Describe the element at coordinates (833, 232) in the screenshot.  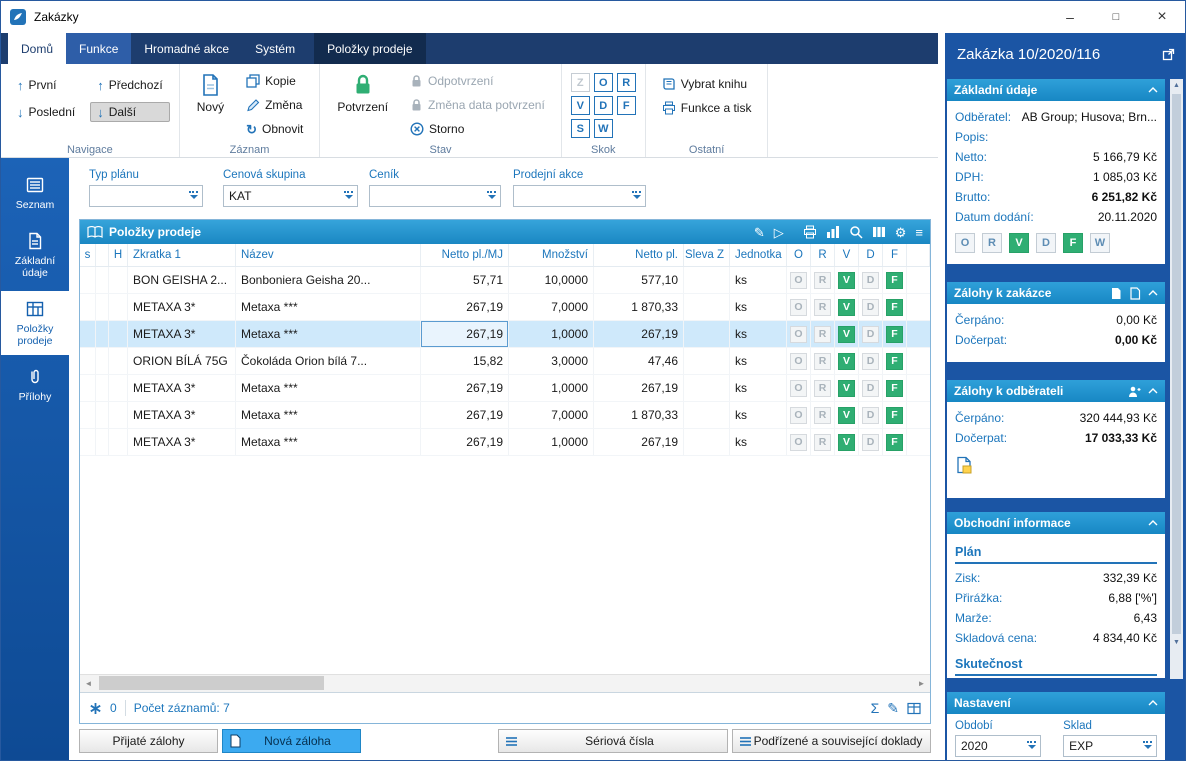
I see `chart-icon` at that location.